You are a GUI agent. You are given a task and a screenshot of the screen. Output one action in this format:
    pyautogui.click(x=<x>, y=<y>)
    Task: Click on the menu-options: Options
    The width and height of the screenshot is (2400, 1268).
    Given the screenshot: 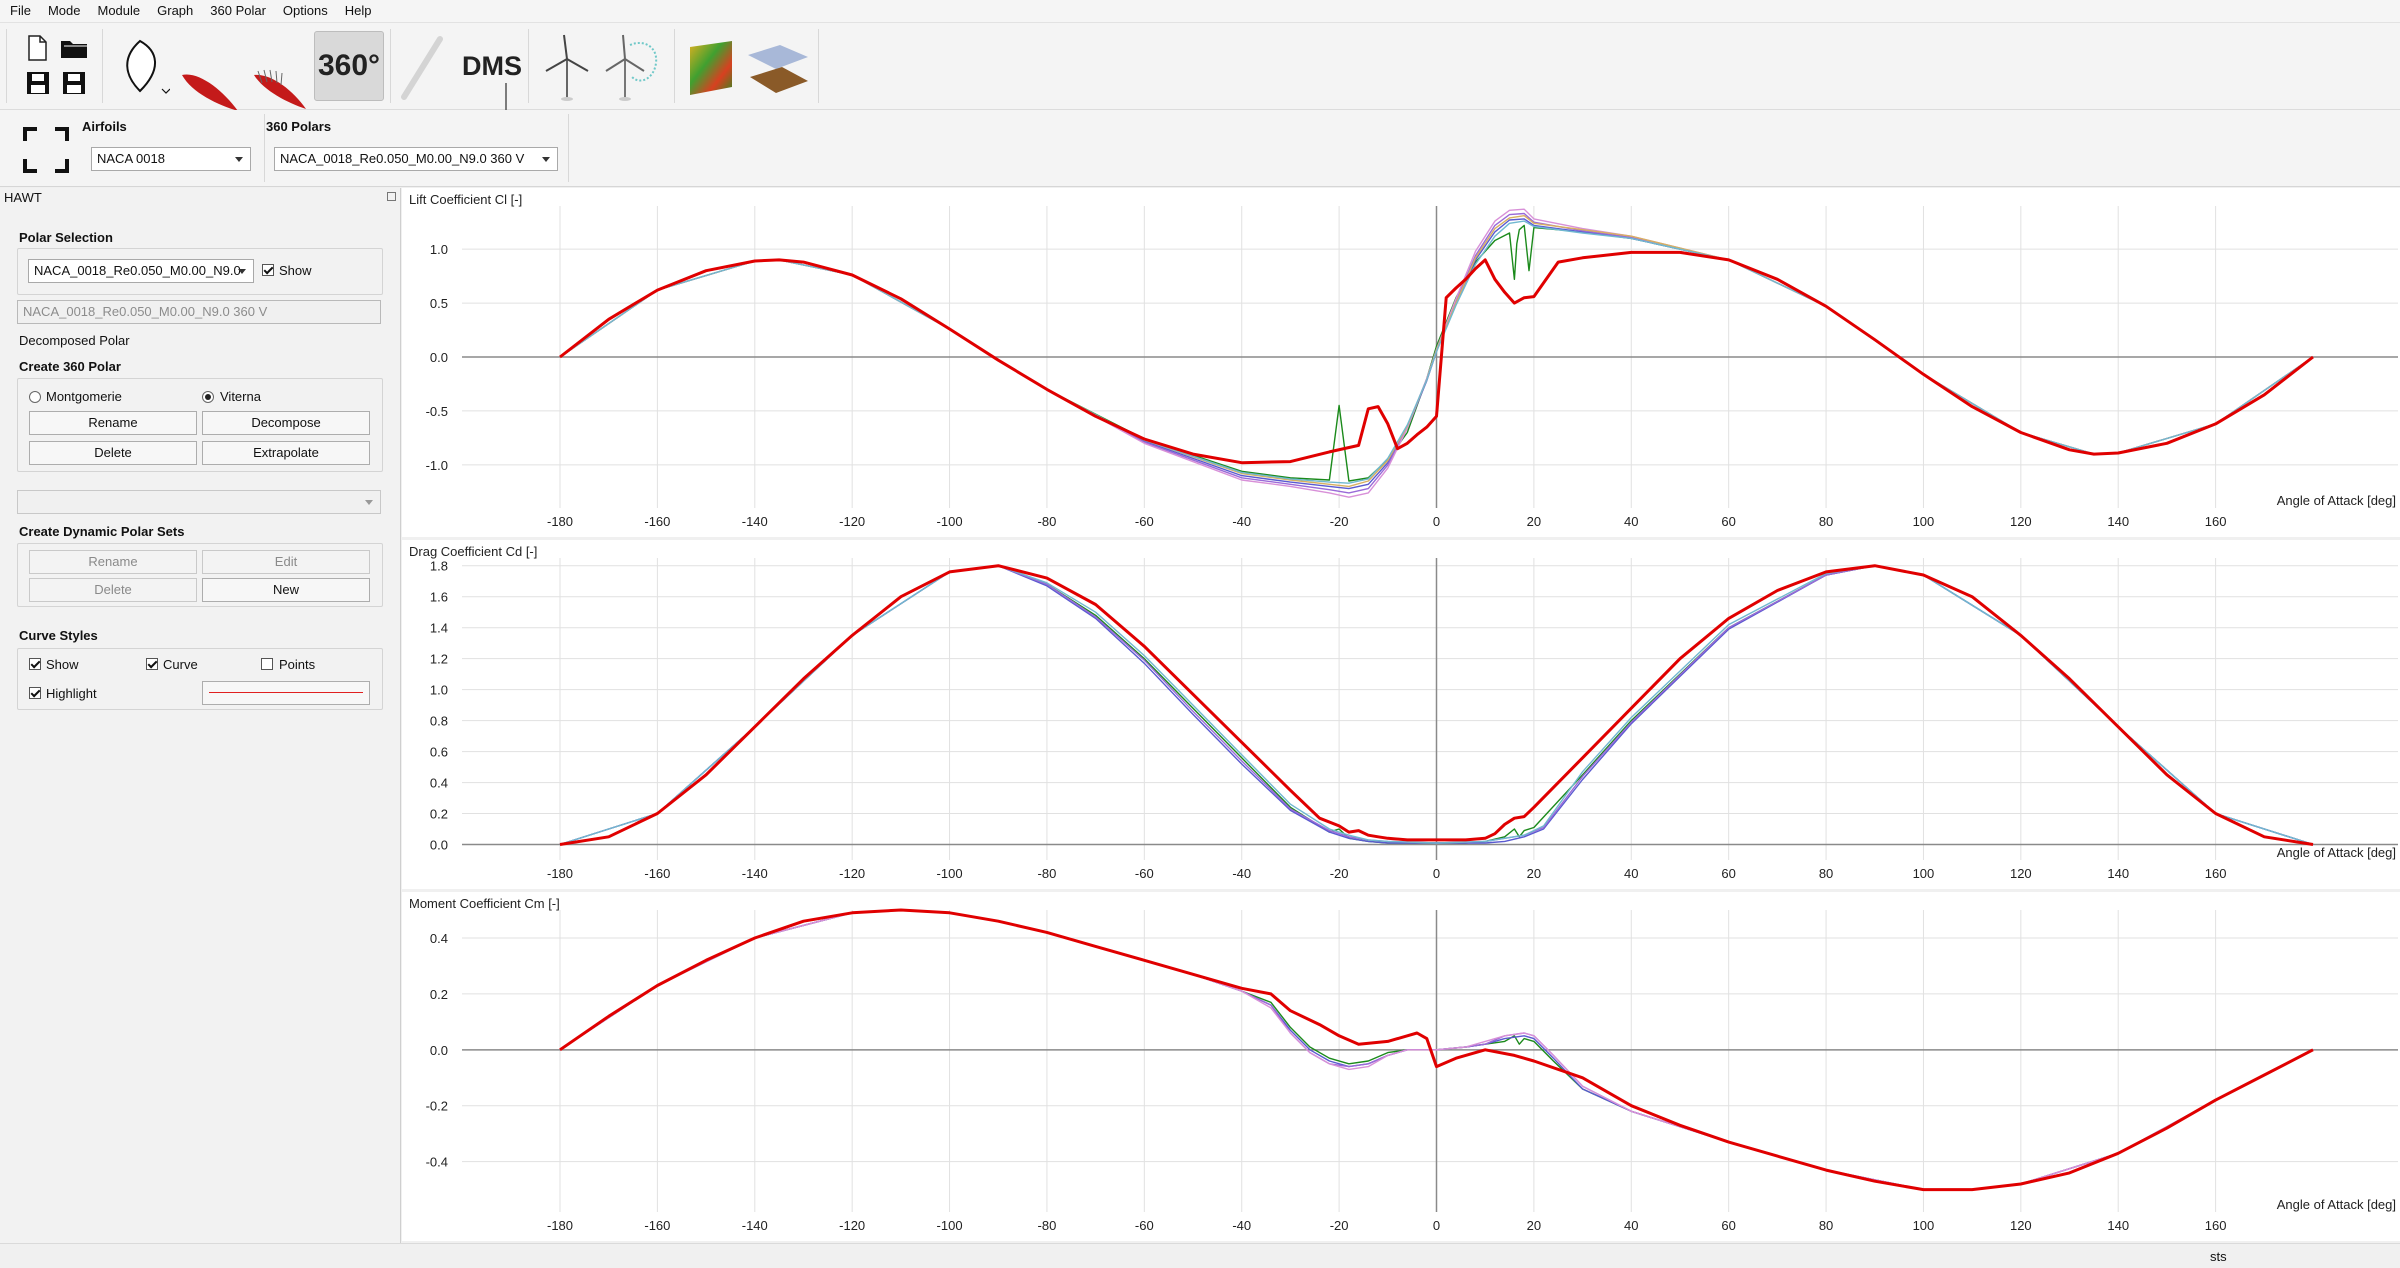 What is the action you would take?
    pyautogui.click(x=305, y=11)
    